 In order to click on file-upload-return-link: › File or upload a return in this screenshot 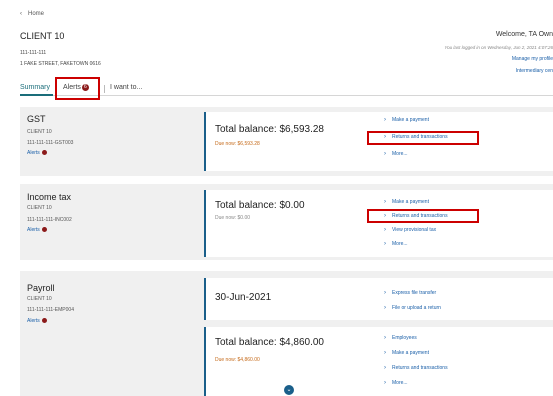, I will do `click(412, 308)`.